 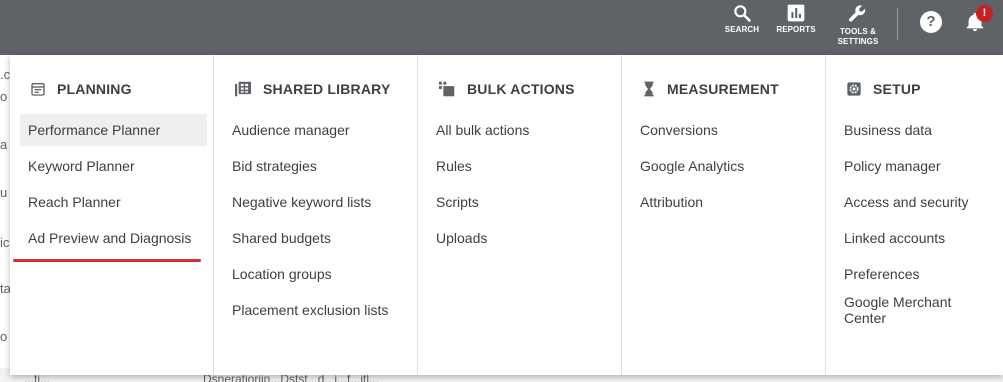 I want to click on search-label: SEARCH, so click(x=742, y=29).